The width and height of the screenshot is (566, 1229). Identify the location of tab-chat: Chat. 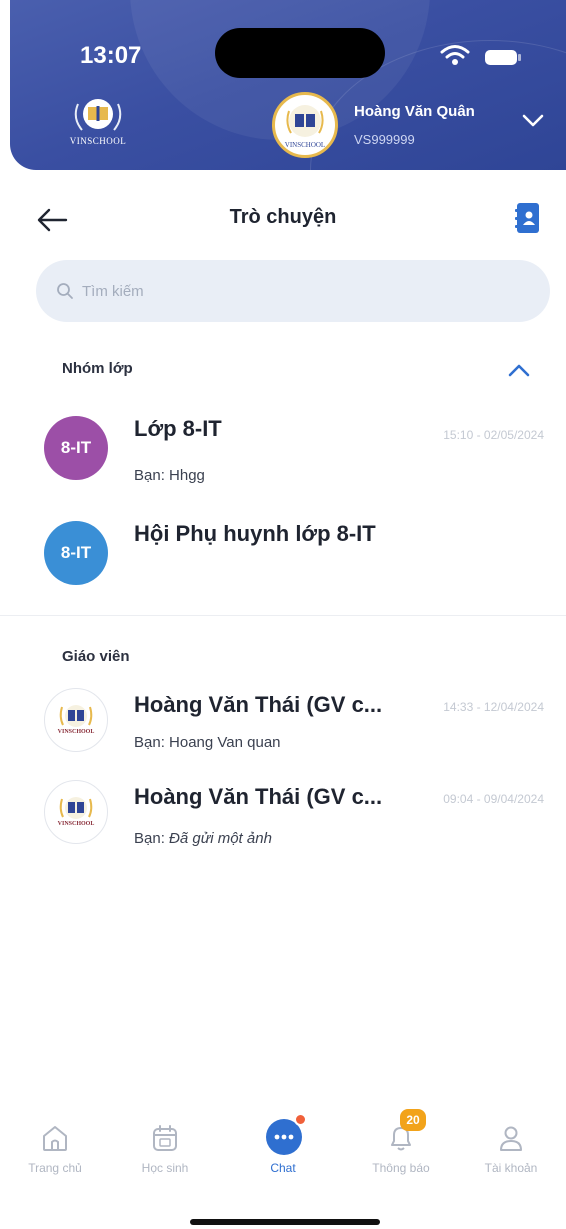
(283, 1164).